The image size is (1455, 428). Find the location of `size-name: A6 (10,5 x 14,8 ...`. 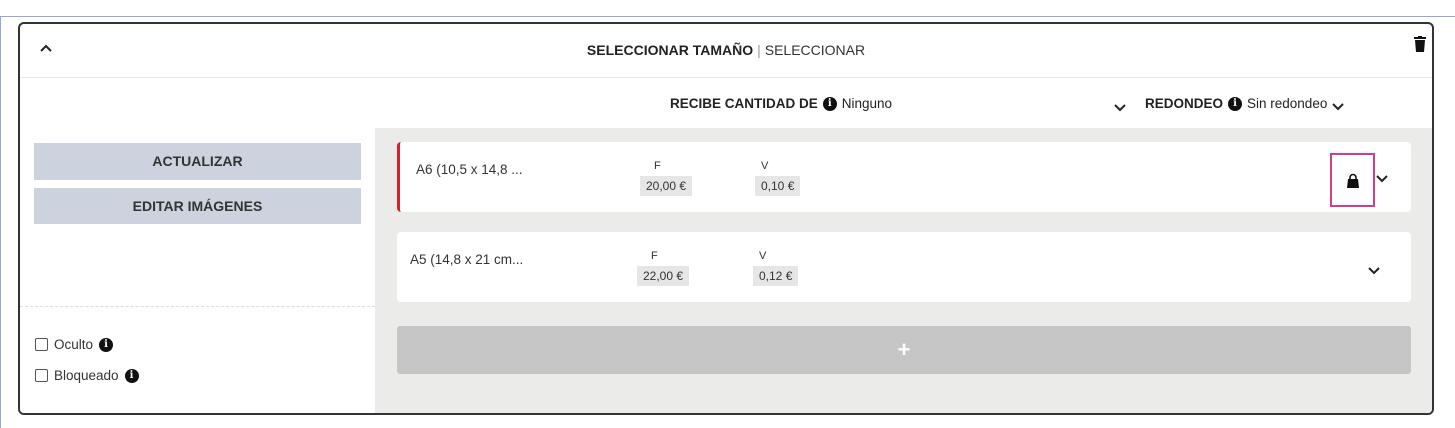

size-name: A6 (10,5 x 14,8 ... is located at coordinates (469, 169).